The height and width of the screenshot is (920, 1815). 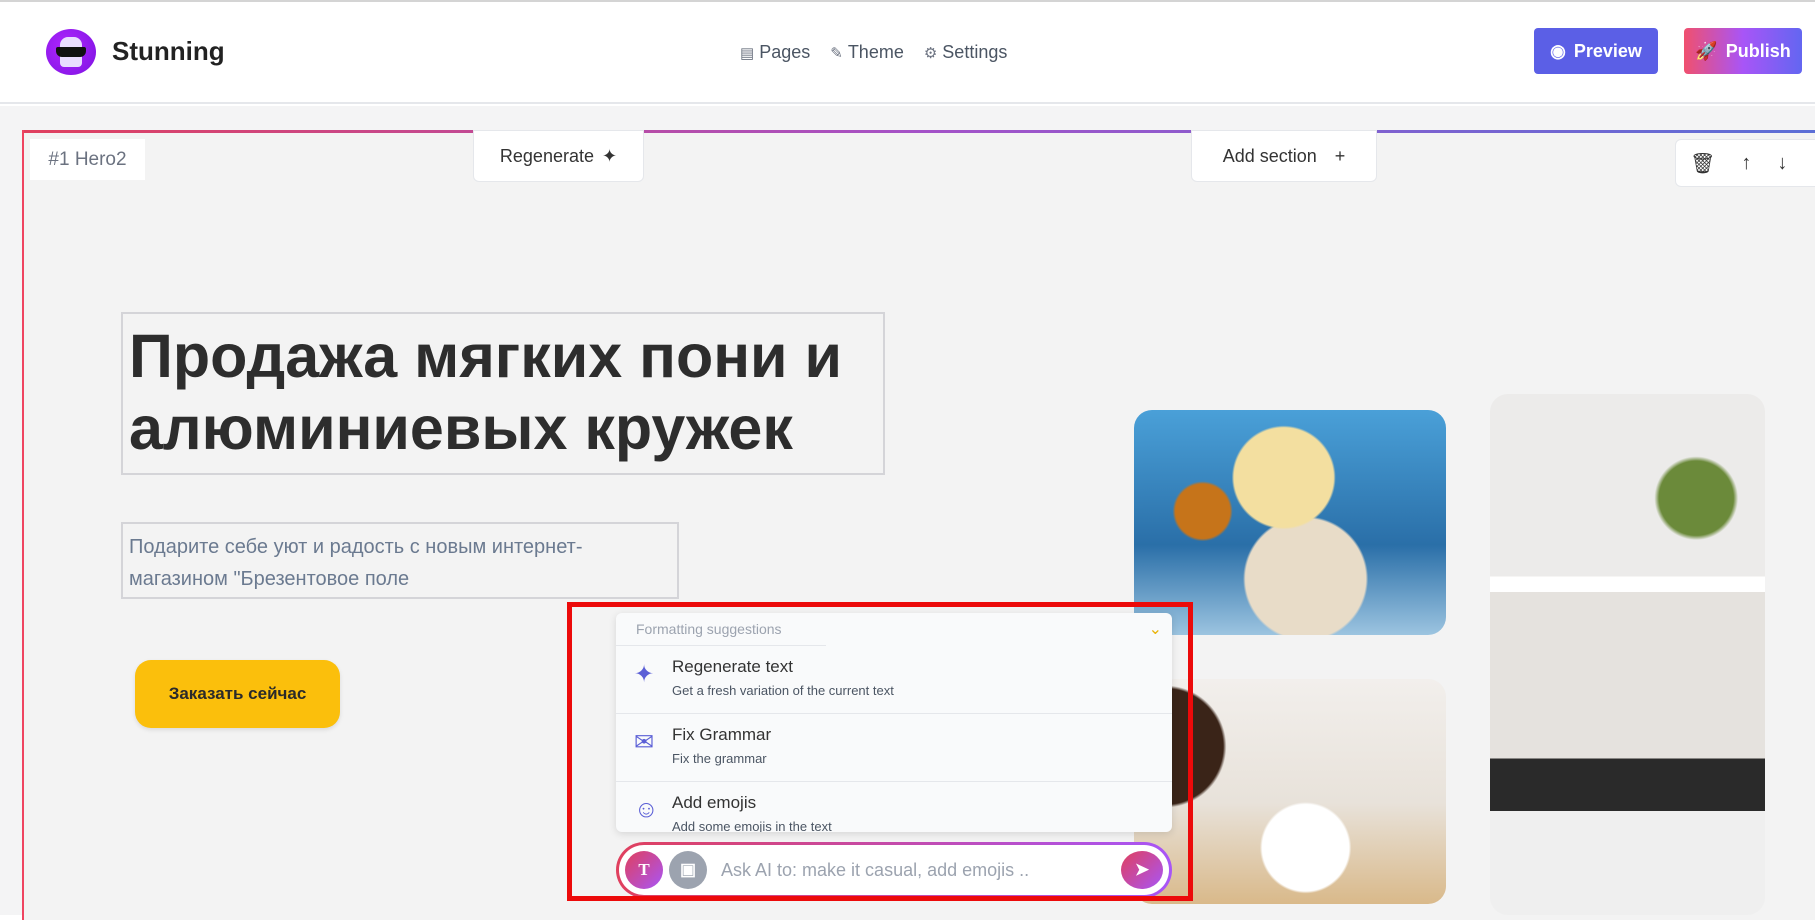 I want to click on hero-title: Продажа мягких пони и алюминиевых кружек, so click(x=503, y=393).